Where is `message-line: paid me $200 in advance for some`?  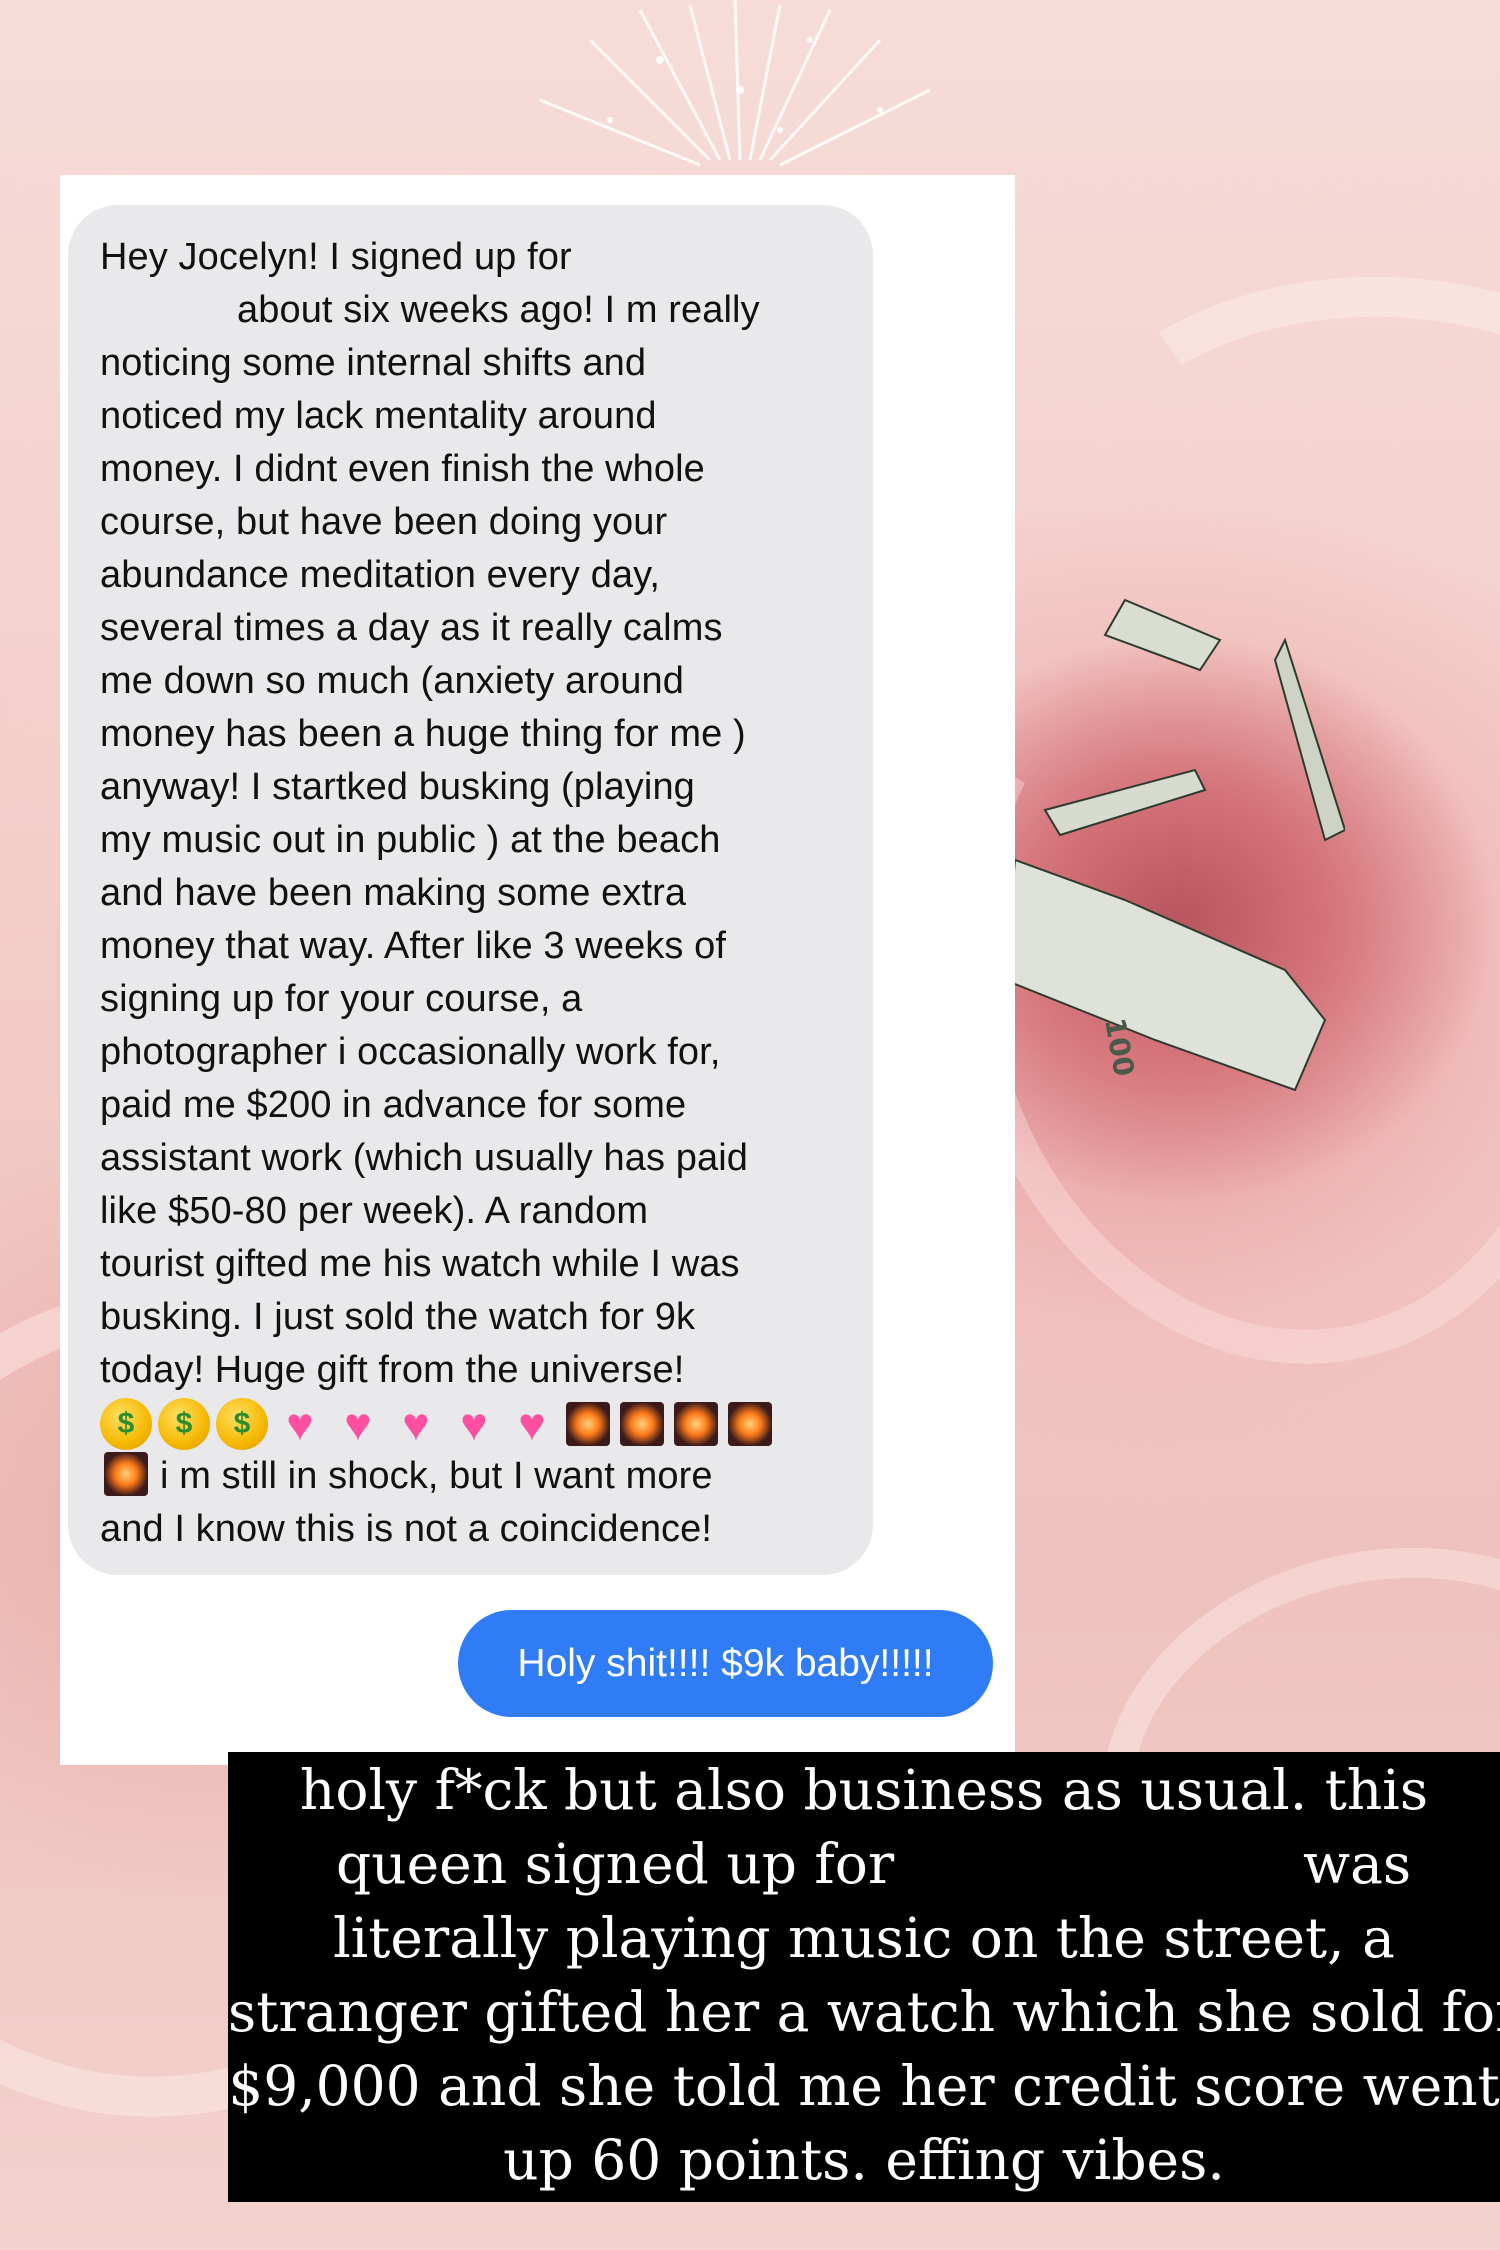 message-line: paid me $200 in advance for some is located at coordinates (393, 1105).